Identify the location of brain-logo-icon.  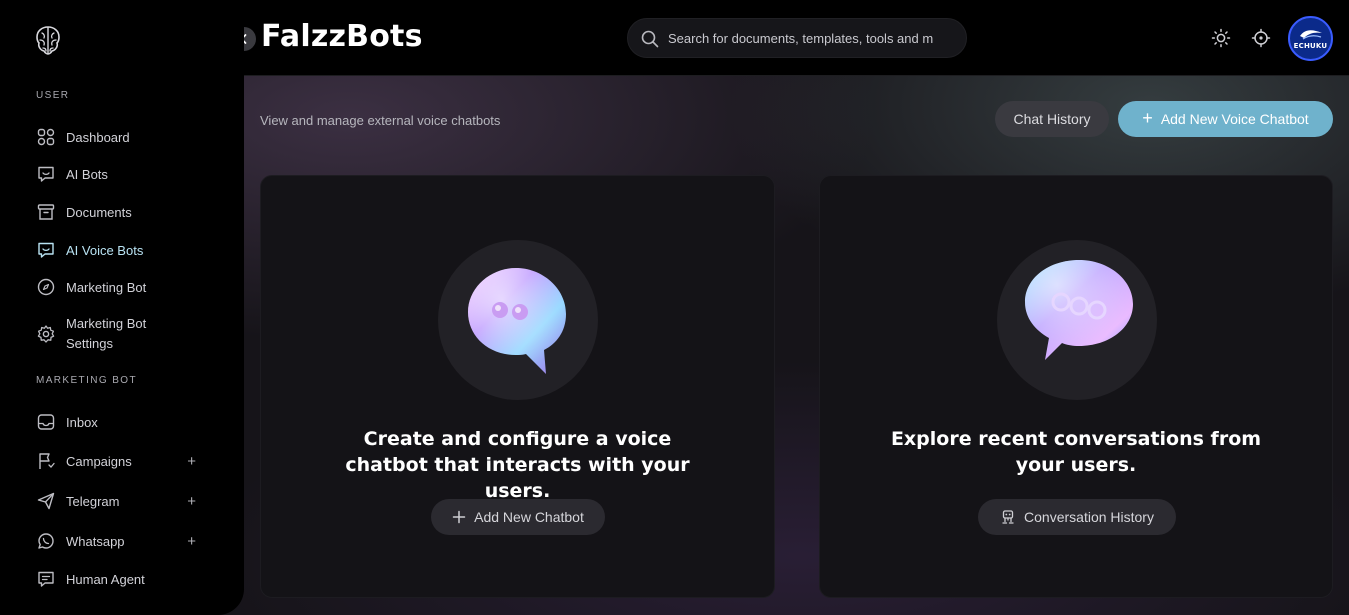
(48, 40).